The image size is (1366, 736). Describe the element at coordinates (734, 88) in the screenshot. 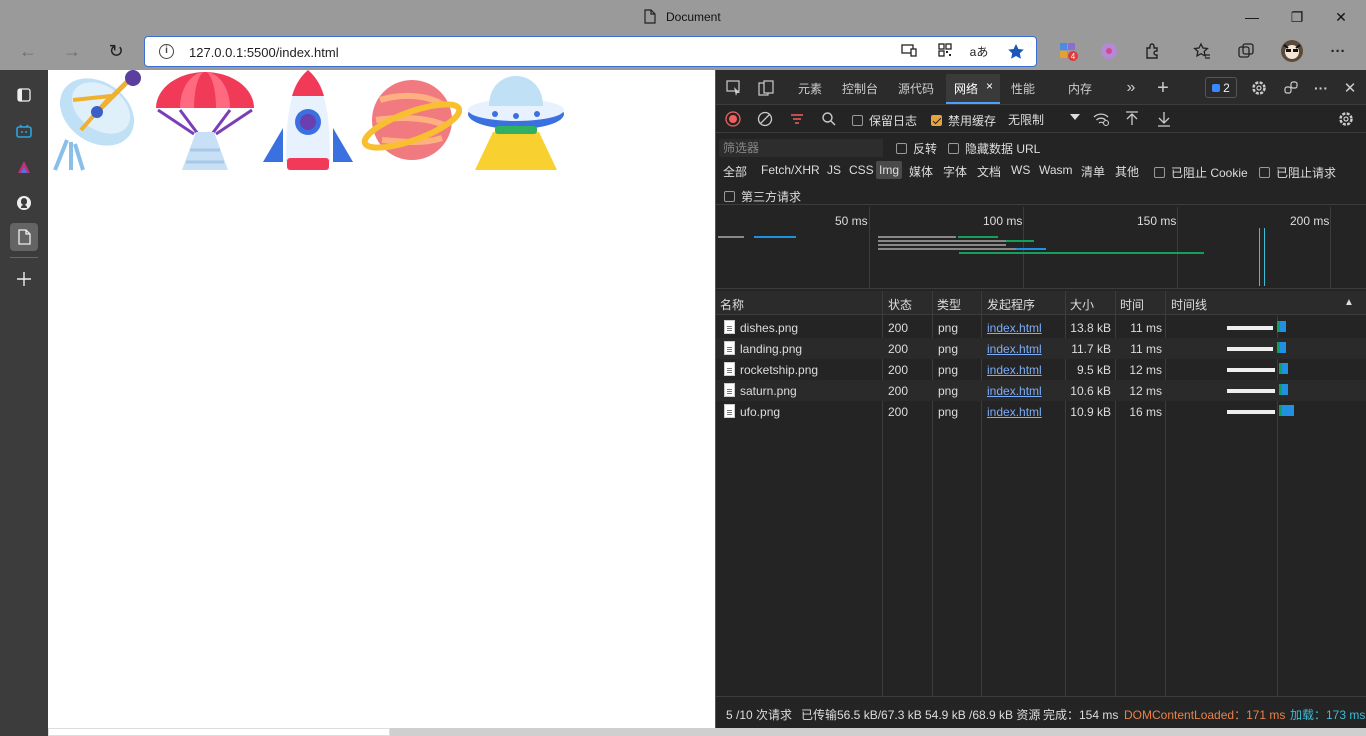

I see `inspect-element-icon` at that location.